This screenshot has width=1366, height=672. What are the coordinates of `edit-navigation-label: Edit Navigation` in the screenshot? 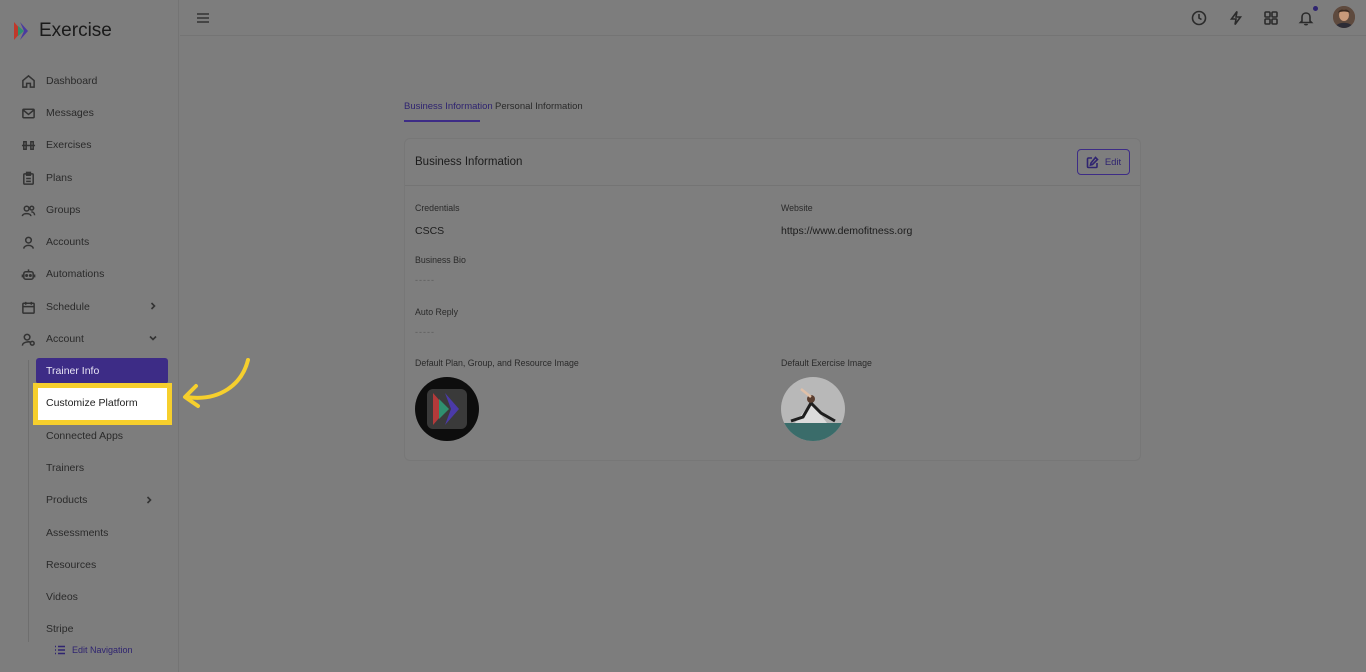 It's located at (102, 650).